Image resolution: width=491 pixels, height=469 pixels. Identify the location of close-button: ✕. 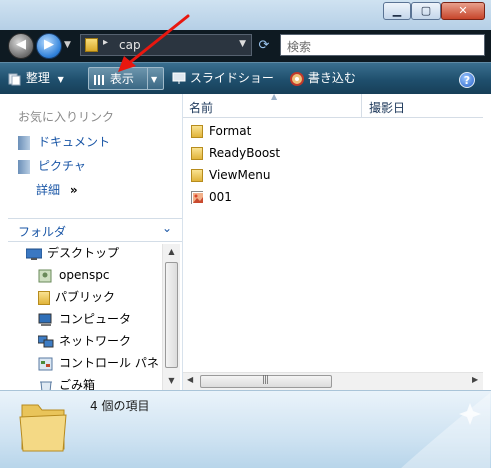
(463, 11).